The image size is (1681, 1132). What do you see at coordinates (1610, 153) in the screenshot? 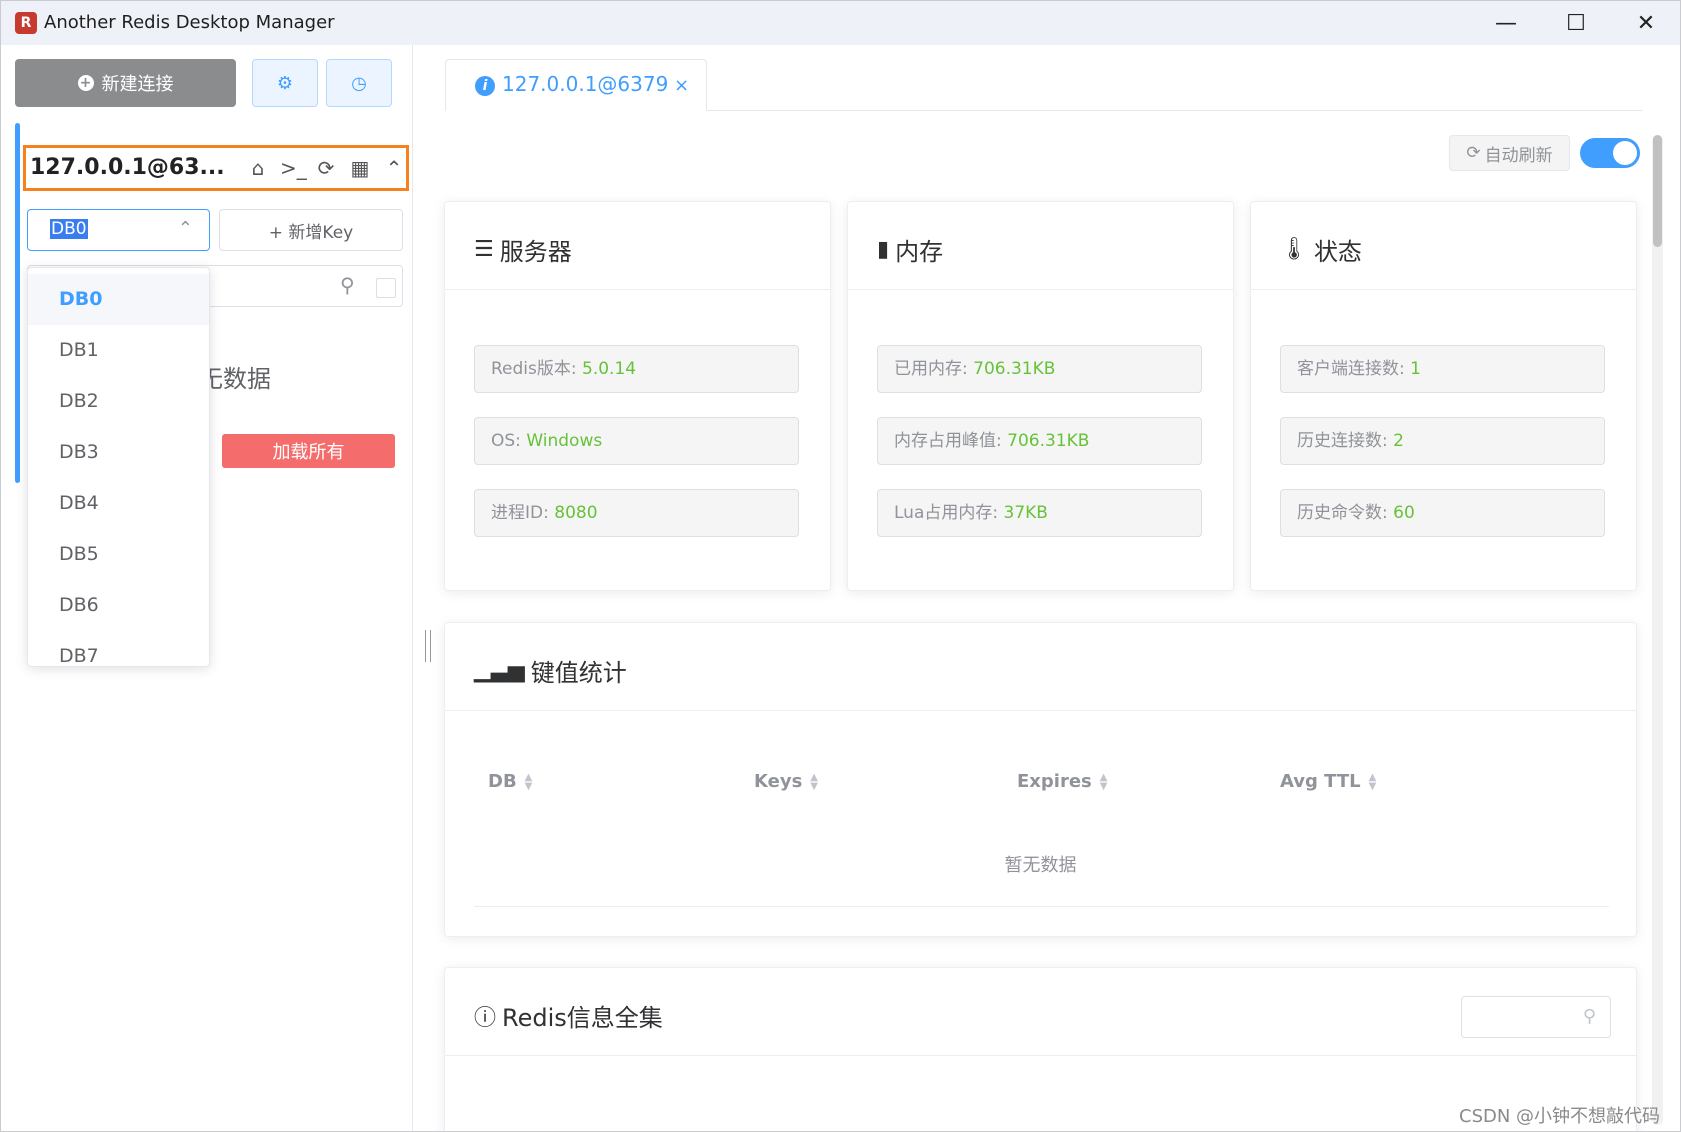
I see `auto-refresh-toggle` at bounding box center [1610, 153].